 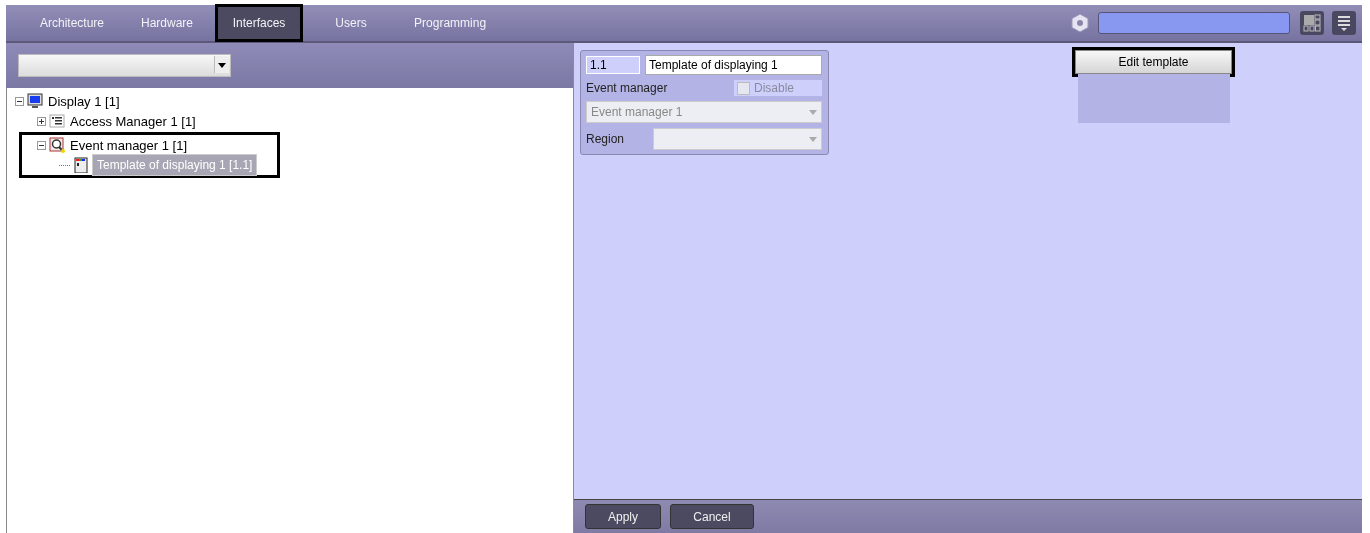 I want to click on menu-icon, so click(x=1344, y=23).